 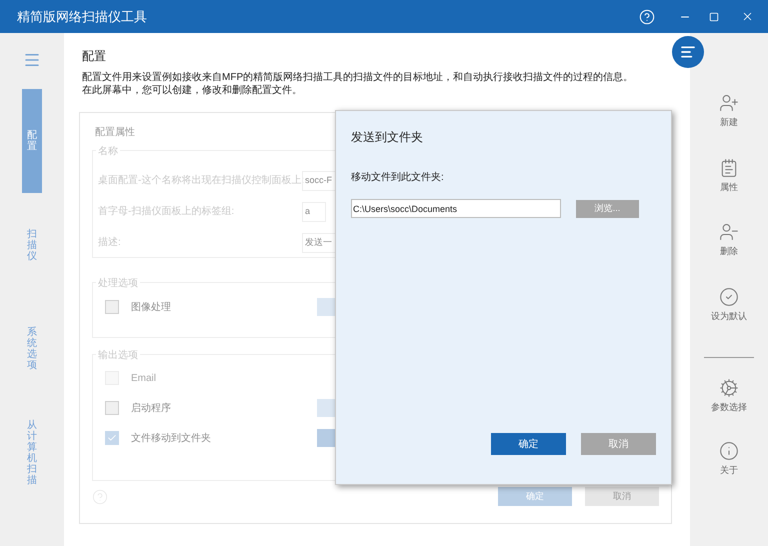 What do you see at coordinates (387, 137) in the screenshot?
I see `dialog-title: 发送到文件夹` at bounding box center [387, 137].